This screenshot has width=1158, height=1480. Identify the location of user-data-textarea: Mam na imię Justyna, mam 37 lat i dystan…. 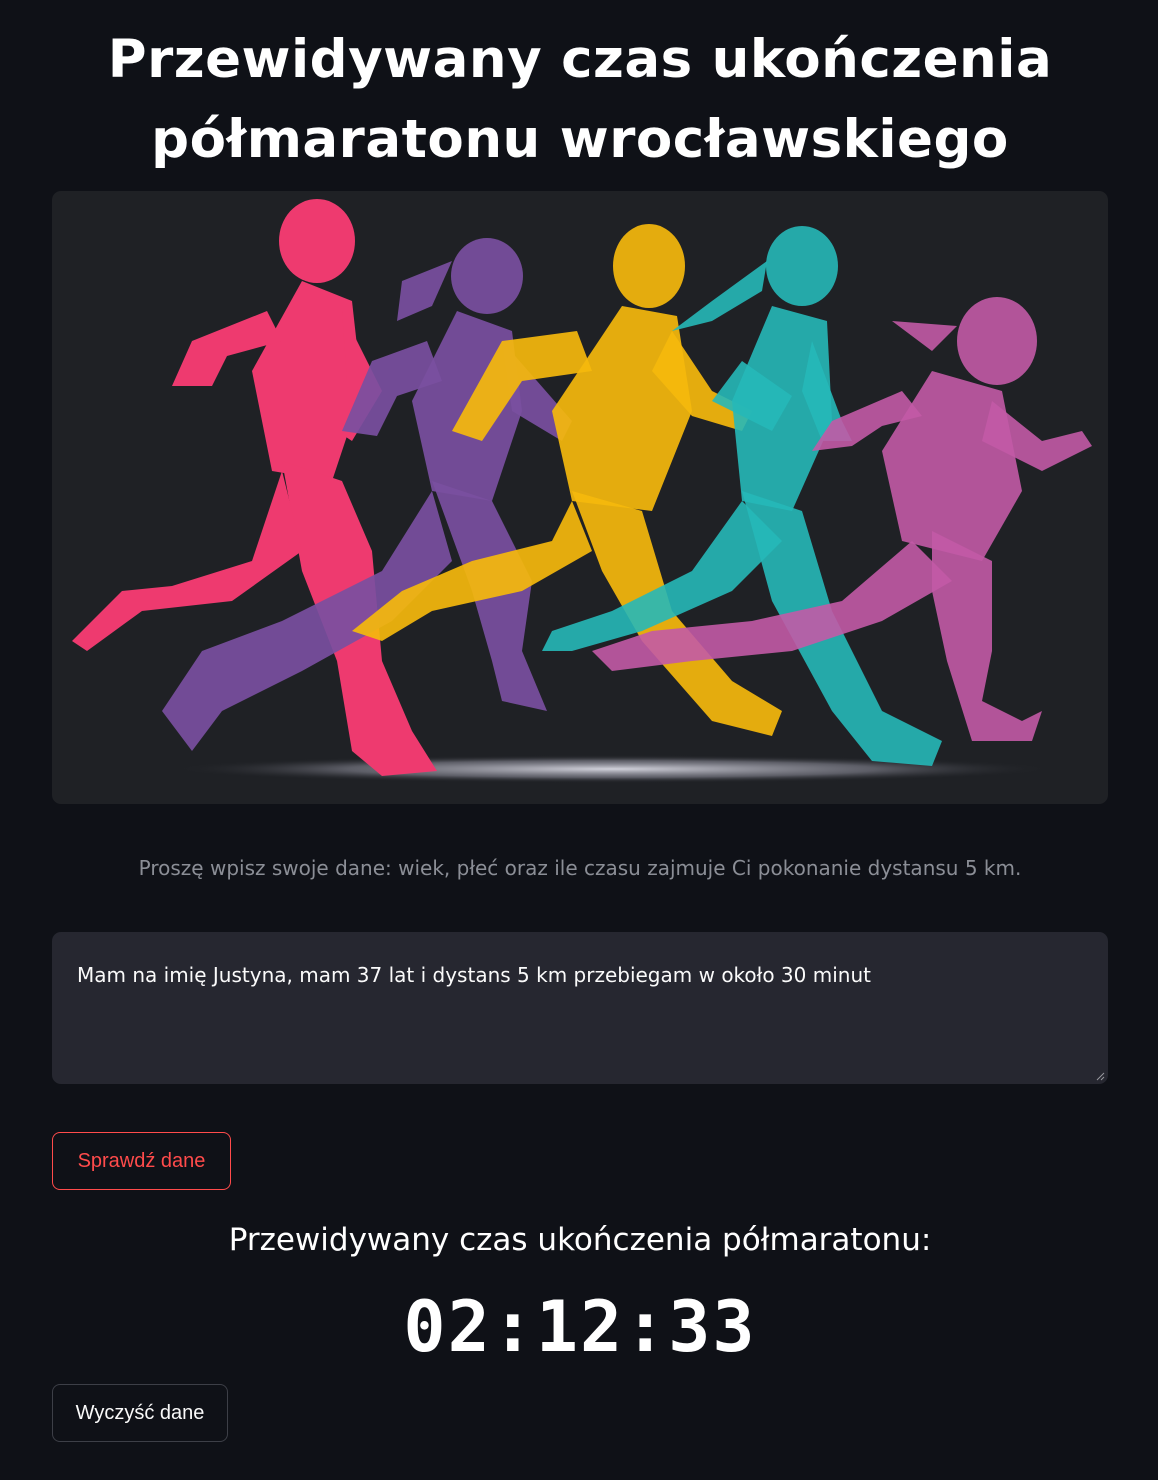
(580, 1008).